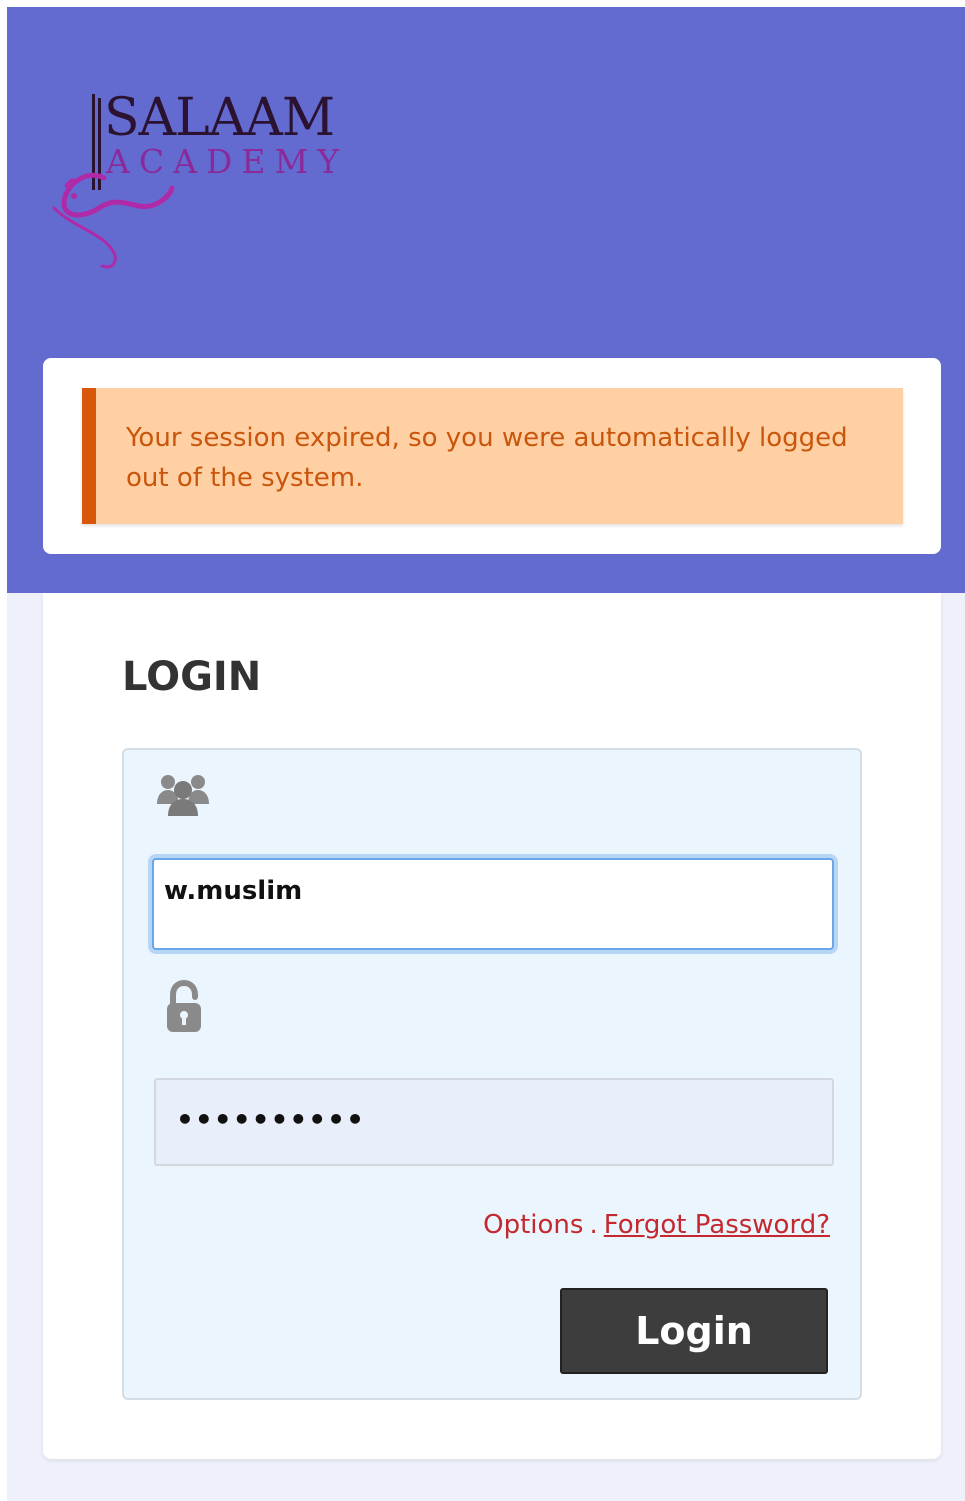 The image size is (965, 1501). Describe the element at coordinates (533, 1225) in the screenshot. I see `options-link: Options` at that location.